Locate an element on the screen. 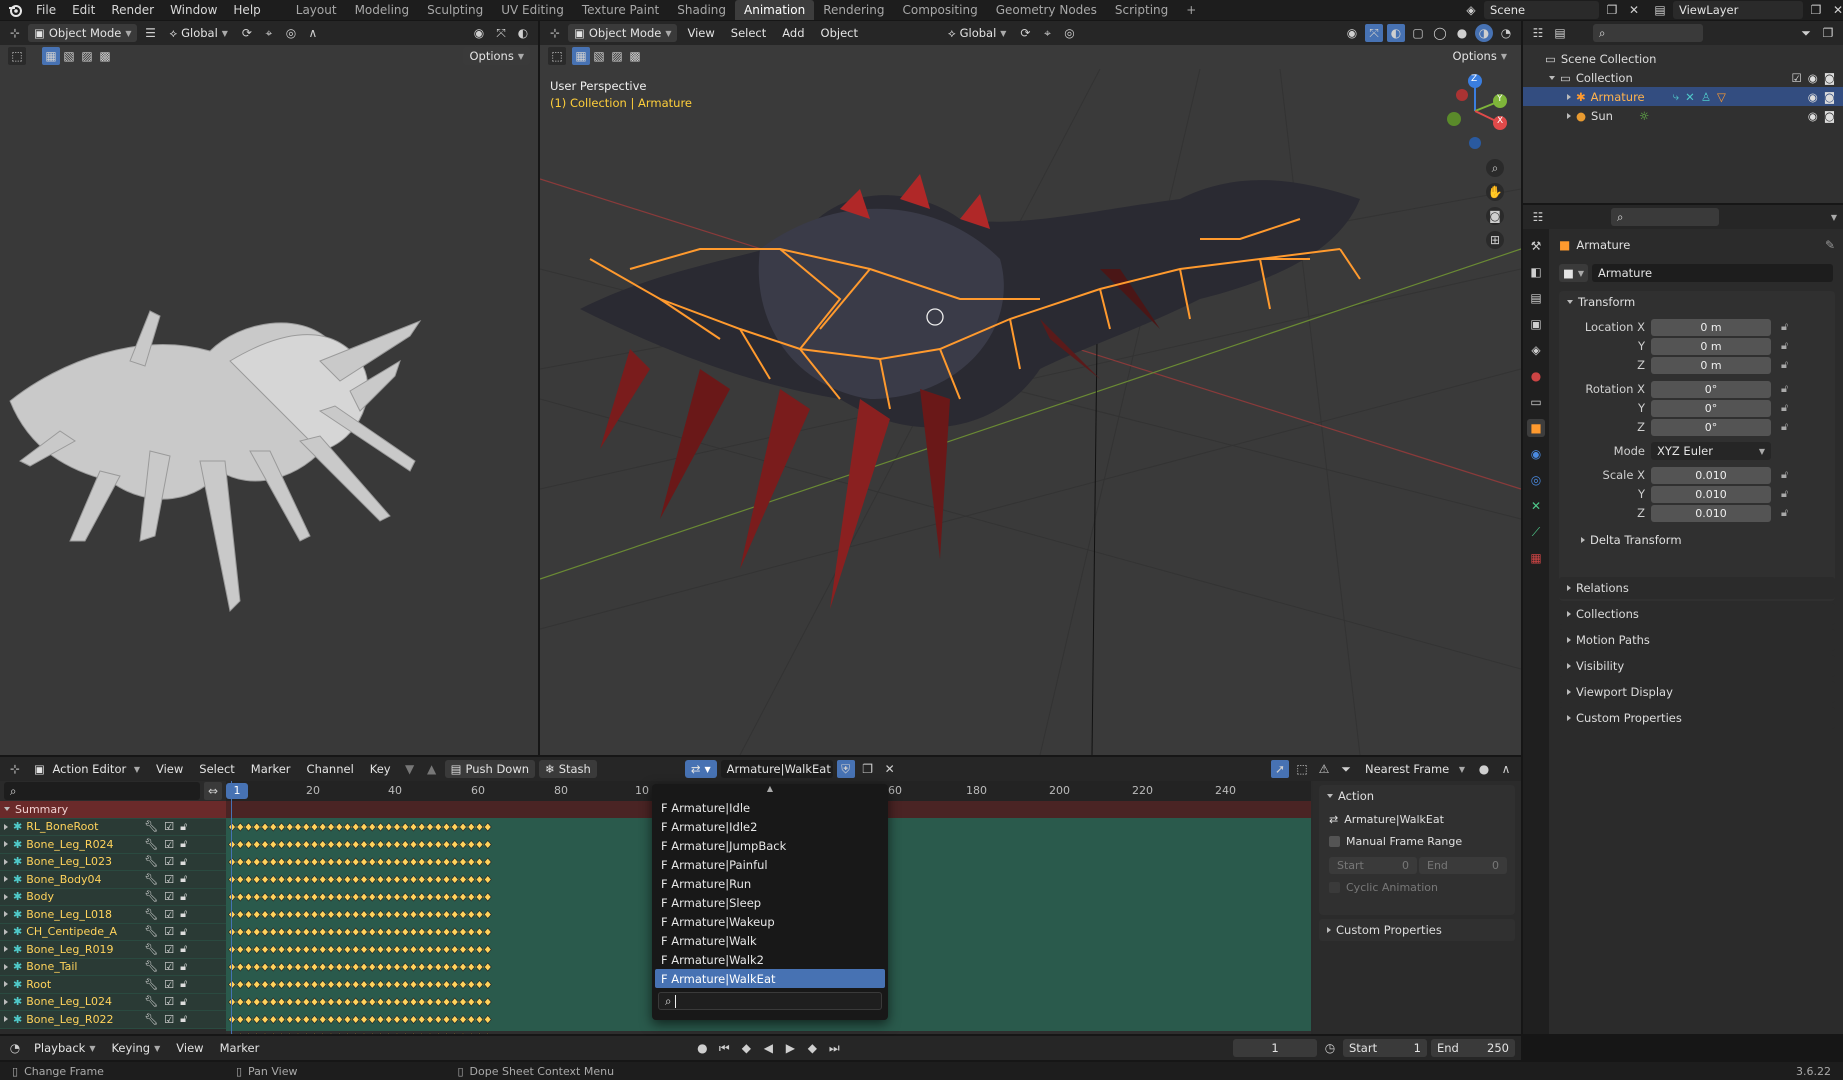 The height and width of the screenshot is (1080, 1843). channel-row: ✱ Bone_Leg_L023 🔧︎ ☑ 🔓︎ is located at coordinates (113, 862).